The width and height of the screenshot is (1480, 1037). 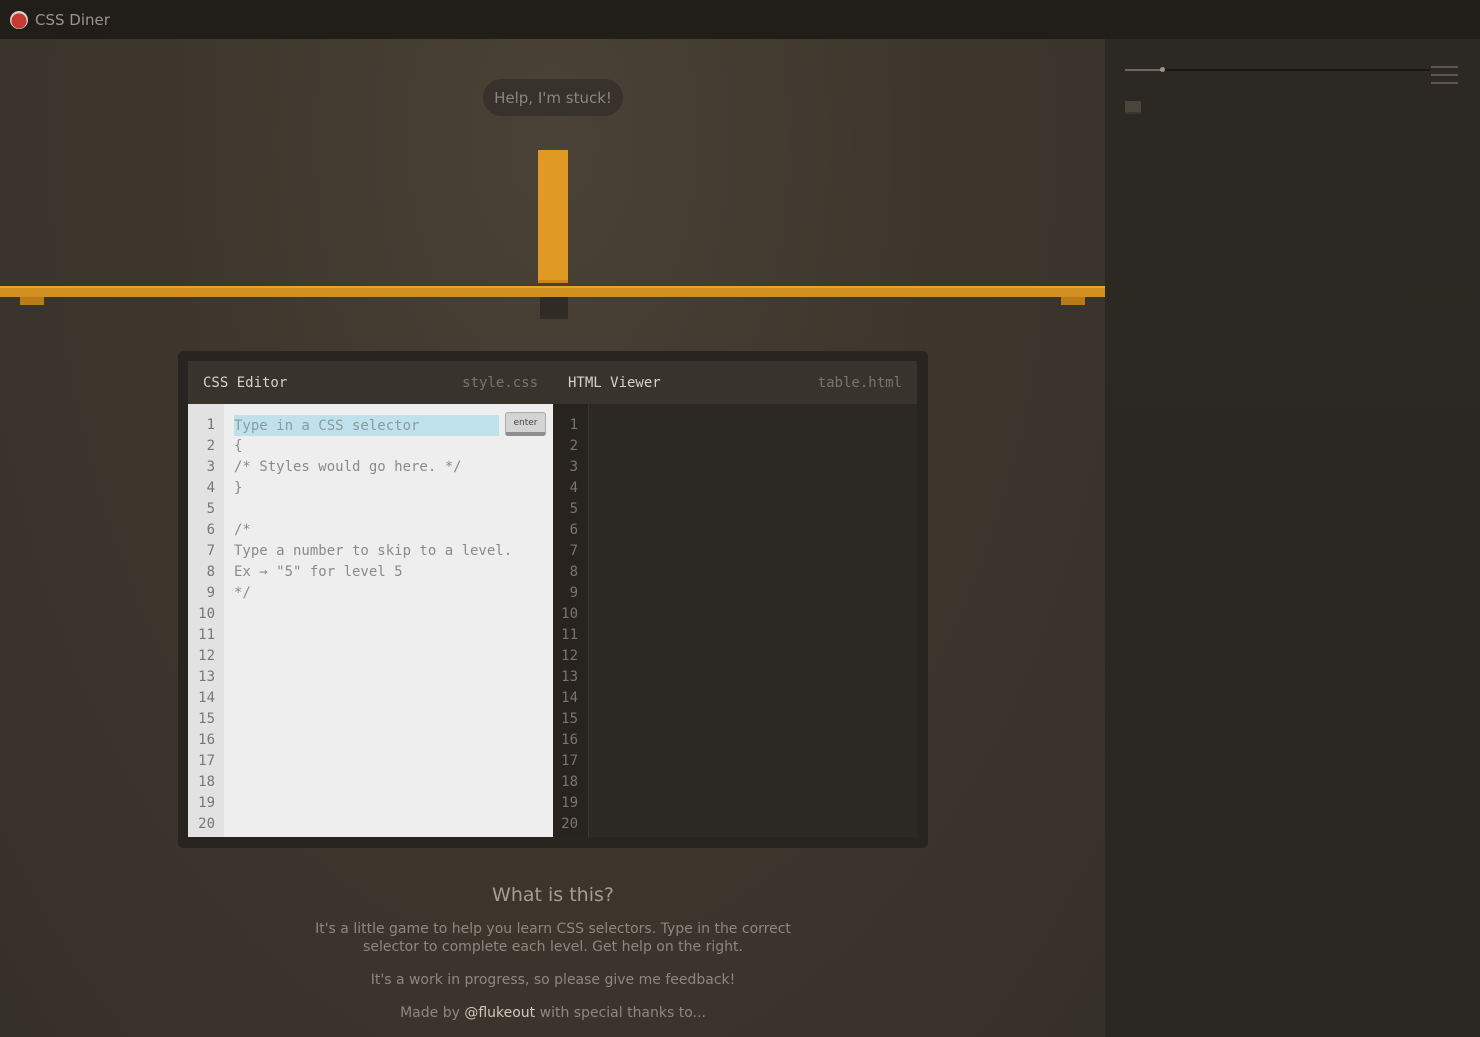 What do you see at coordinates (552, 291) in the screenshot?
I see `table-surface` at bounding box center [552, 291].